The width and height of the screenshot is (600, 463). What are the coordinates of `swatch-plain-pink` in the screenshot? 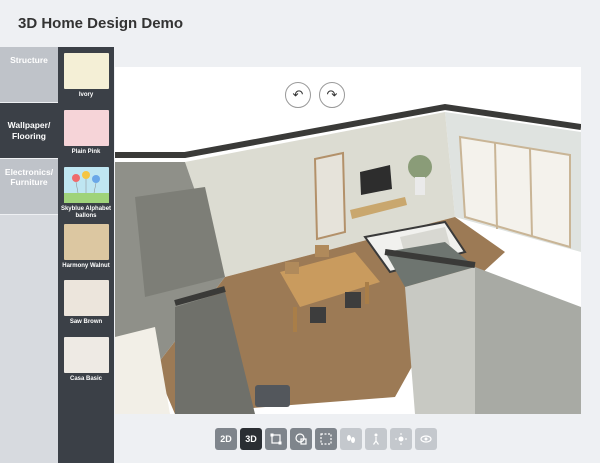 It's located at (86, 128).